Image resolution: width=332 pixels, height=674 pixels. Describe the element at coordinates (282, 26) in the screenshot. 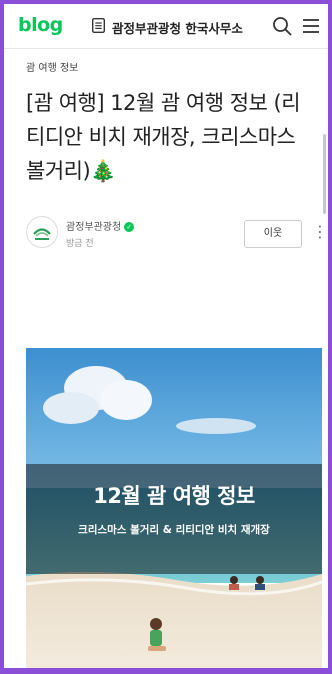

I see `search-icon` at that location.